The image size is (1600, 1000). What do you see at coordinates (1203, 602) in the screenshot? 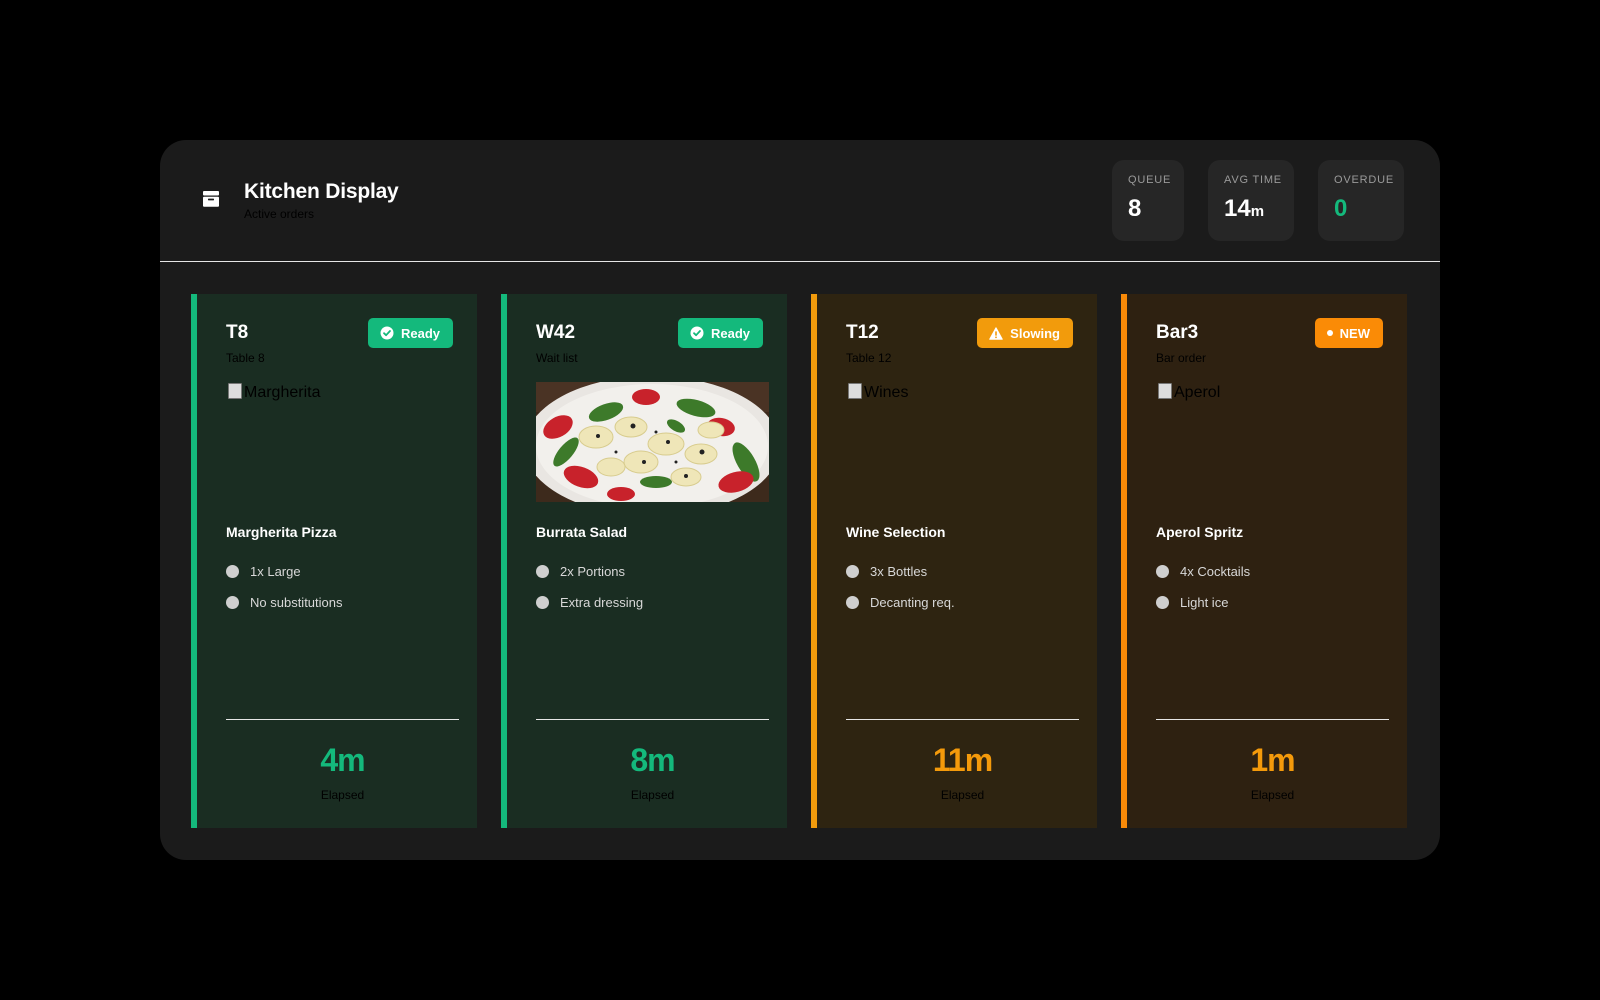
I see `list-item: Light ice` at bounding box center [1203, 602].